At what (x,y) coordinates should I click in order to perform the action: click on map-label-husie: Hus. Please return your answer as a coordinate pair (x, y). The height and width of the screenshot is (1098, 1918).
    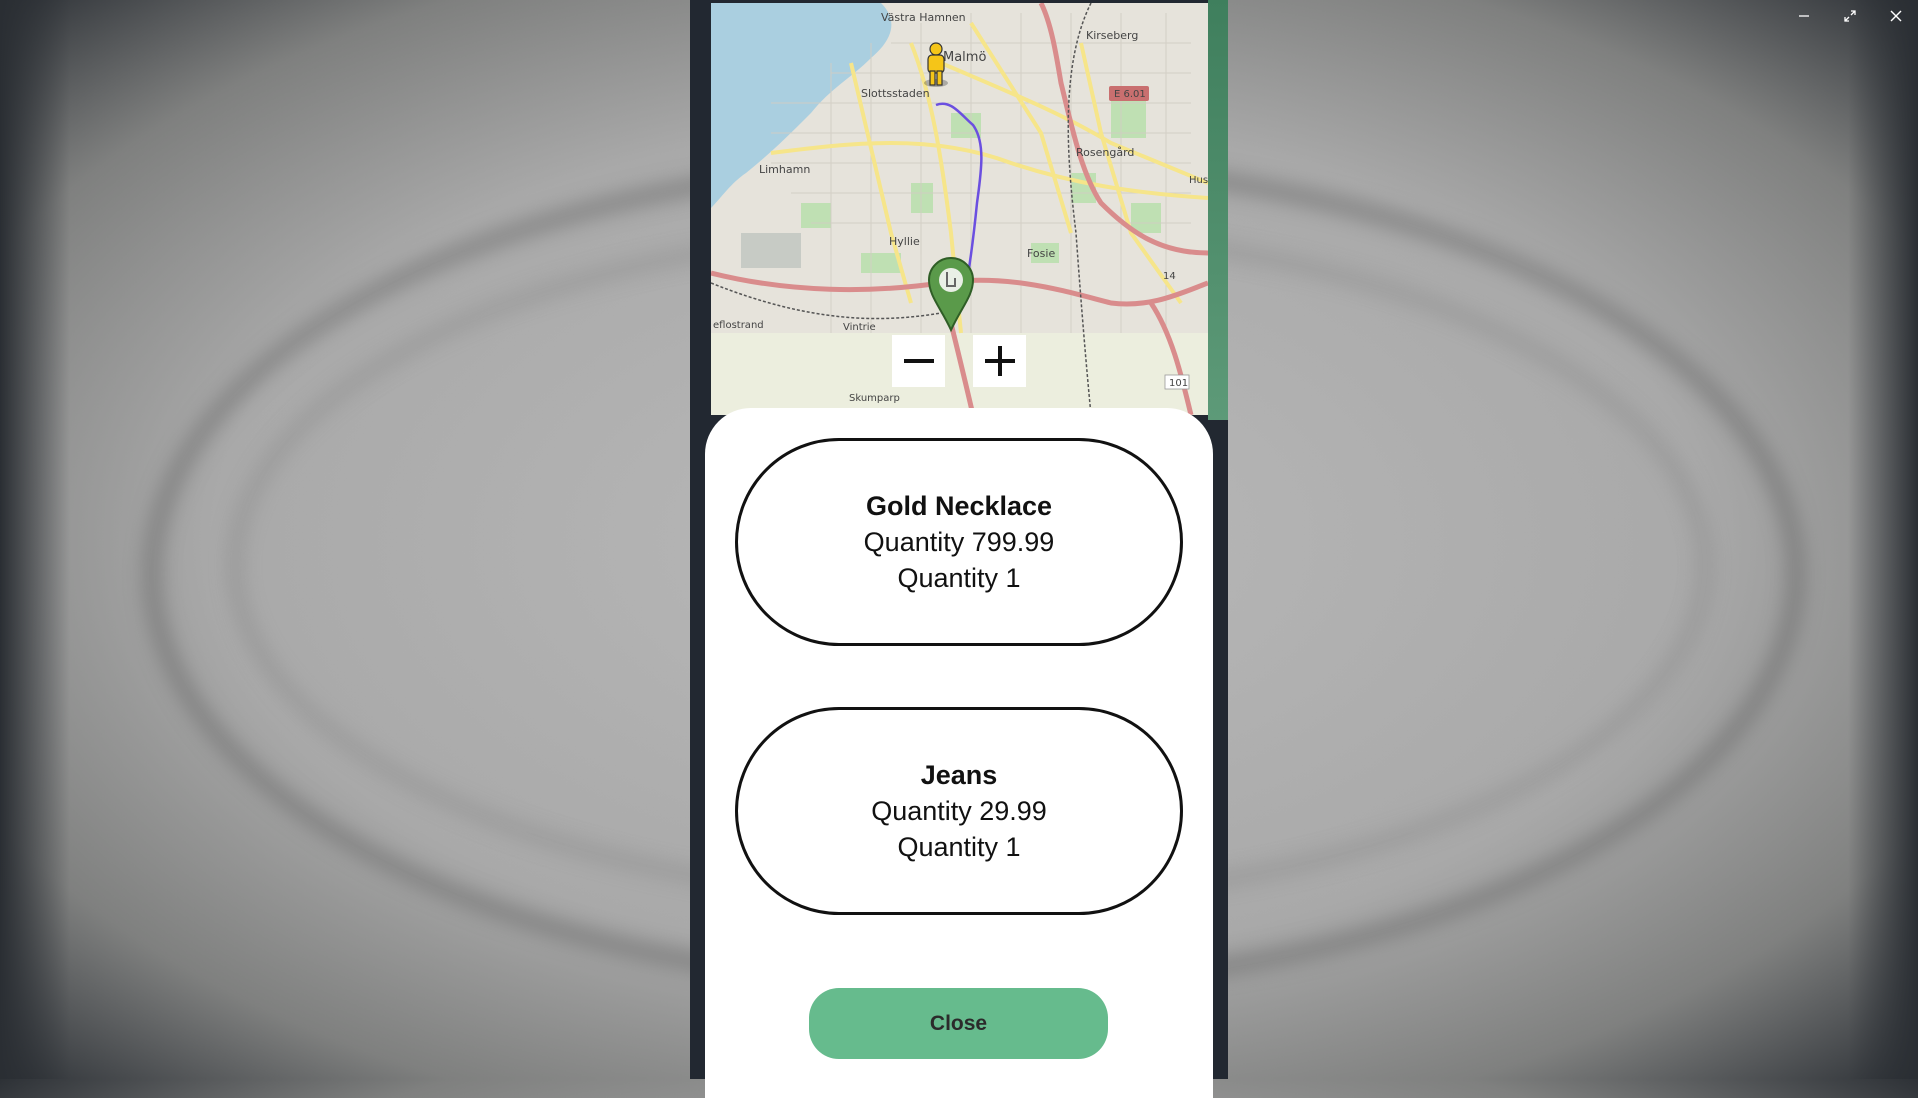
    Looking at the image, I should click on (1198, 180).